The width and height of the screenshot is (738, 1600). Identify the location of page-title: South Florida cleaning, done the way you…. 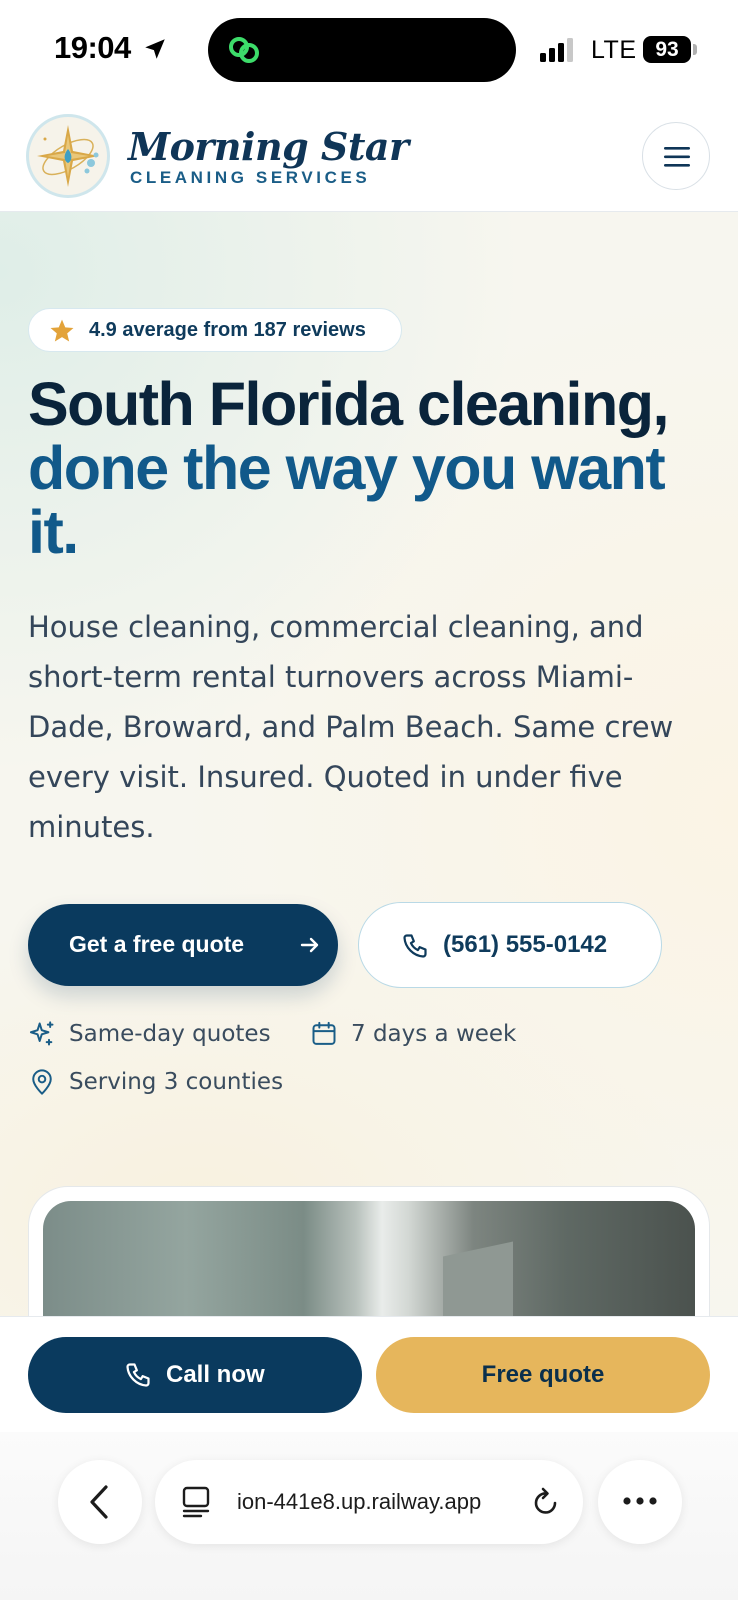
(378, 468).